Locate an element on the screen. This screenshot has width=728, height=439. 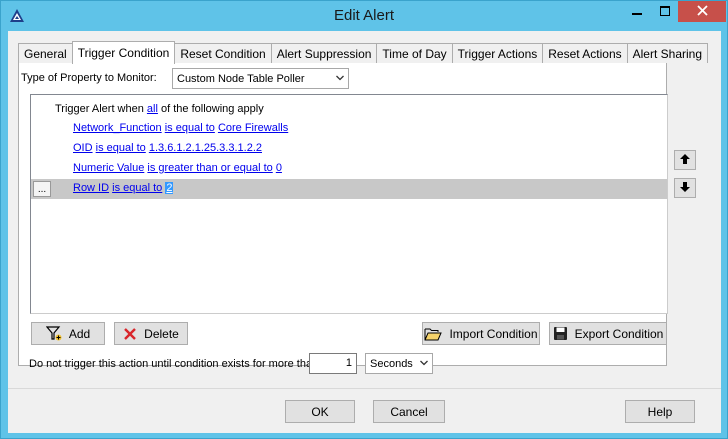
property-type-select: Custom Node Table Poller is located at coordinates (260, 78).